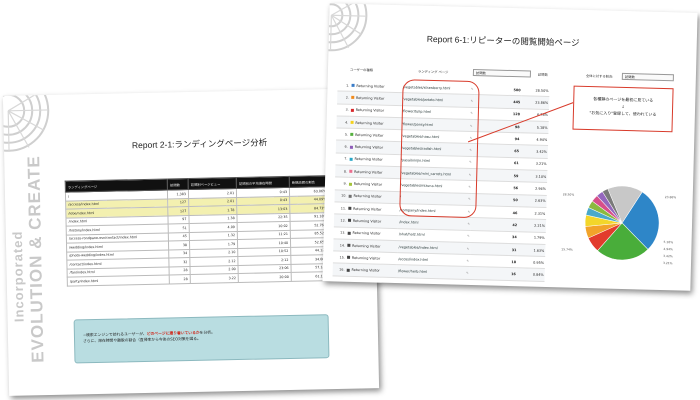 The width and height of the screenshot is (700, 400). I want to click on note-text-suffix: を分析。, so click(207, 332).